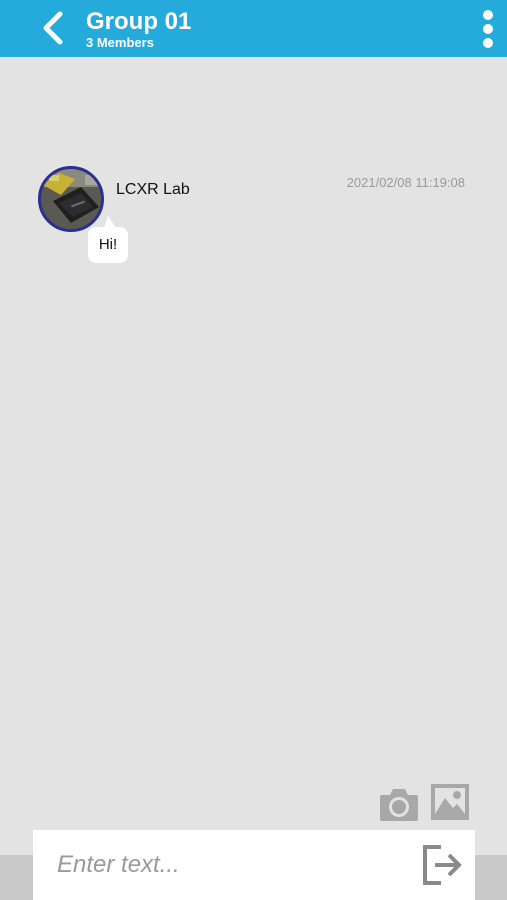 The width and height of the screenshot is (507, 900). Describe the element at coordinates (153, 189) in the screenshot. I see `message-sender-name: LCXR Lab` at that location.